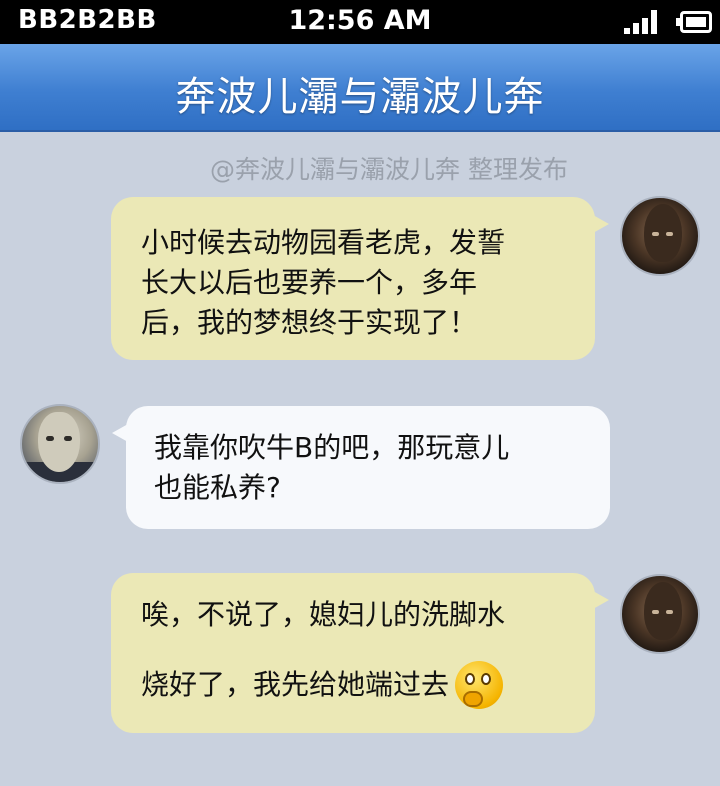  I want to click on page-title: 奔波儿灞与灞波儿奔, so click(360, 97).